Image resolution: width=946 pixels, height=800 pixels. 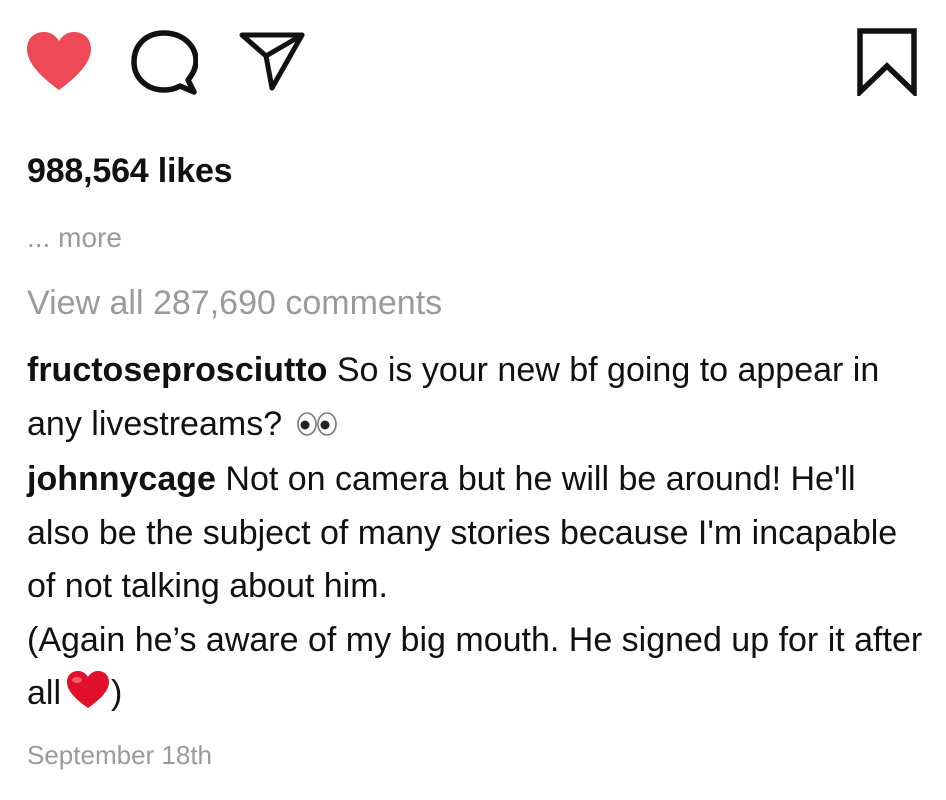 I want to click on comment-text-end: ), so click(x=117, y=693).